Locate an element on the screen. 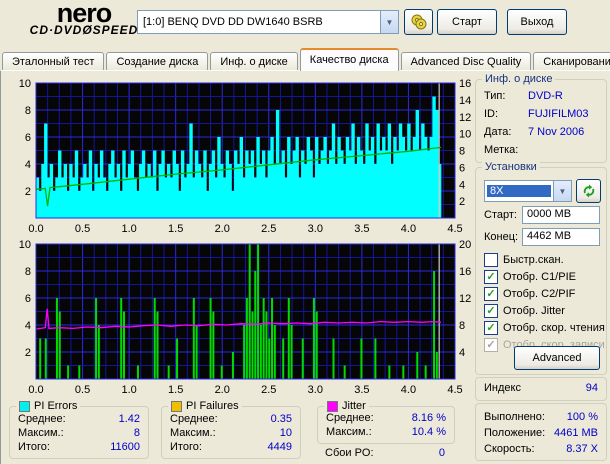 This screenshot has height=464, width=610. start-mb-field: 0000 MB is located at coordinates (561, 215).